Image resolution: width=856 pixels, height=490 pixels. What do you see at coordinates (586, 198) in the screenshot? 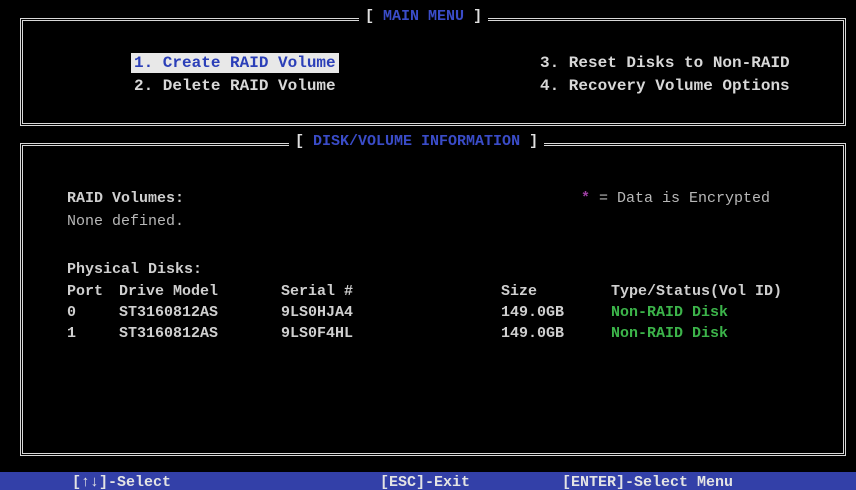
I see `encrypted-star-icon: *` at bounding box center [586, 198].